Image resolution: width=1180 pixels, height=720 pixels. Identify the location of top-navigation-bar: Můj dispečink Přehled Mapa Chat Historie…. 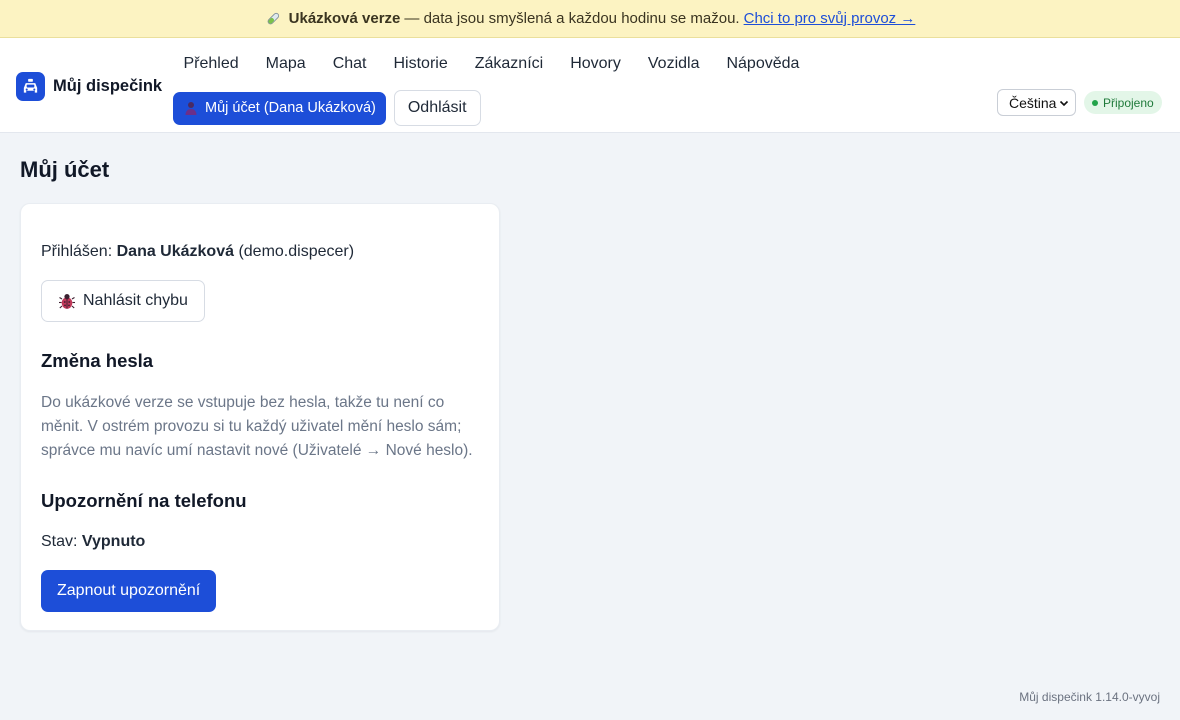
(590, 85).